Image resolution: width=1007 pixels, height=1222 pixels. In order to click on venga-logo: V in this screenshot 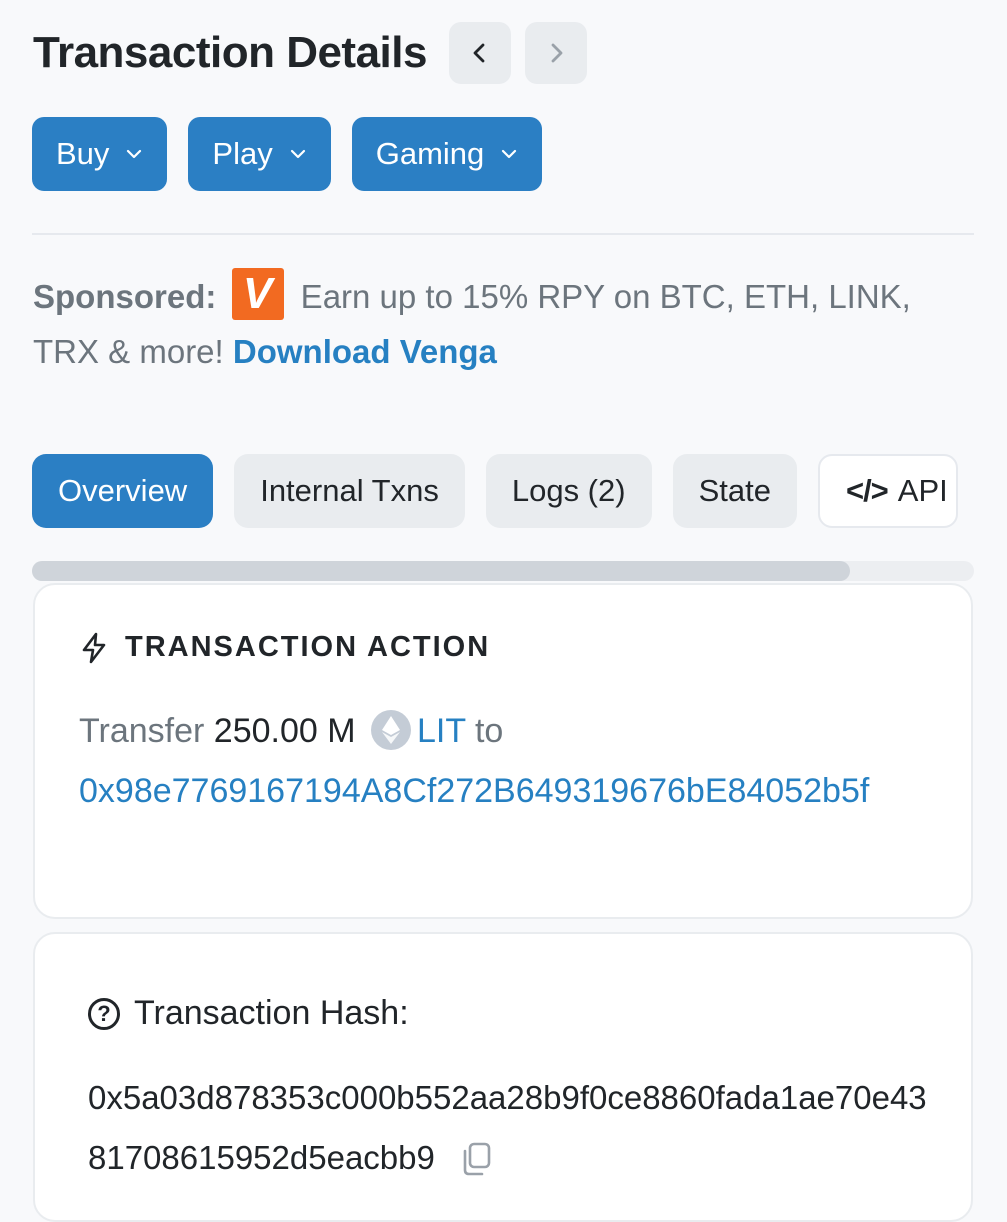, I will do `click(257, 294)`.